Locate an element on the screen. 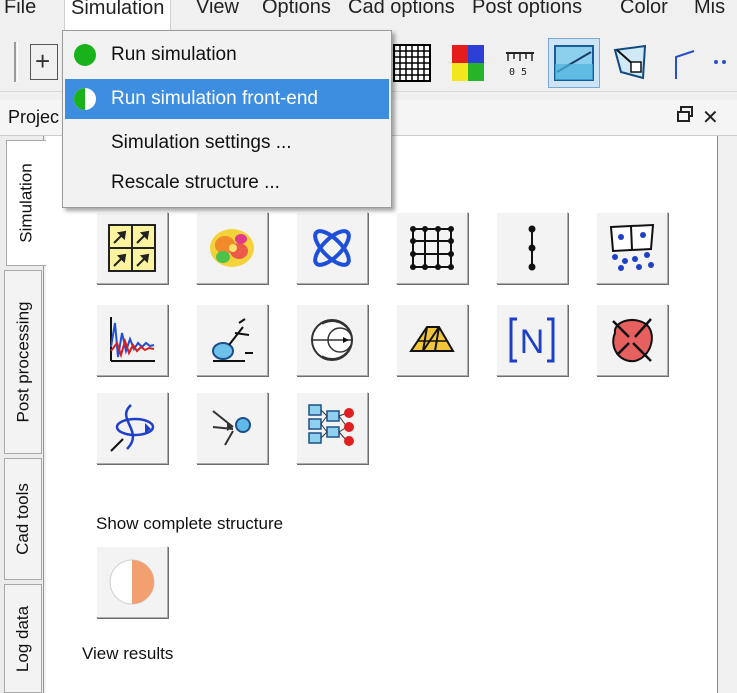  signal-plot-icon is located at coordinates (132, 340).